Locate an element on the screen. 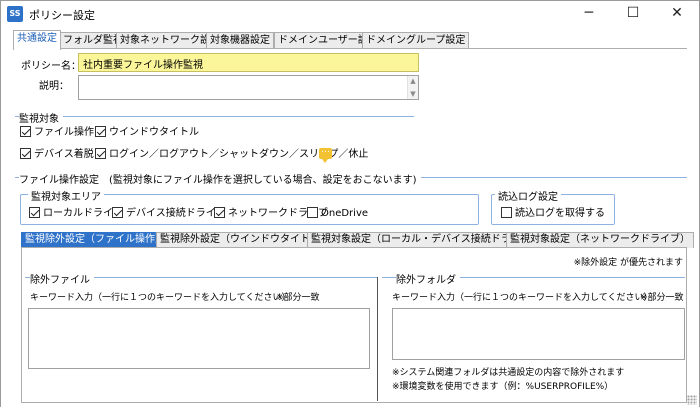  title-bar: SS ポリシー設定 ─ ☐ ✕ is located at coordinates (350, 14).